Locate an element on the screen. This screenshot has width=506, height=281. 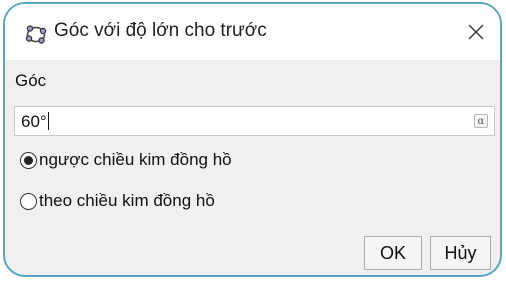
radio-counterclockwise-label: ngược chiều kim đồng hồ is located at coordinates (135, 159).